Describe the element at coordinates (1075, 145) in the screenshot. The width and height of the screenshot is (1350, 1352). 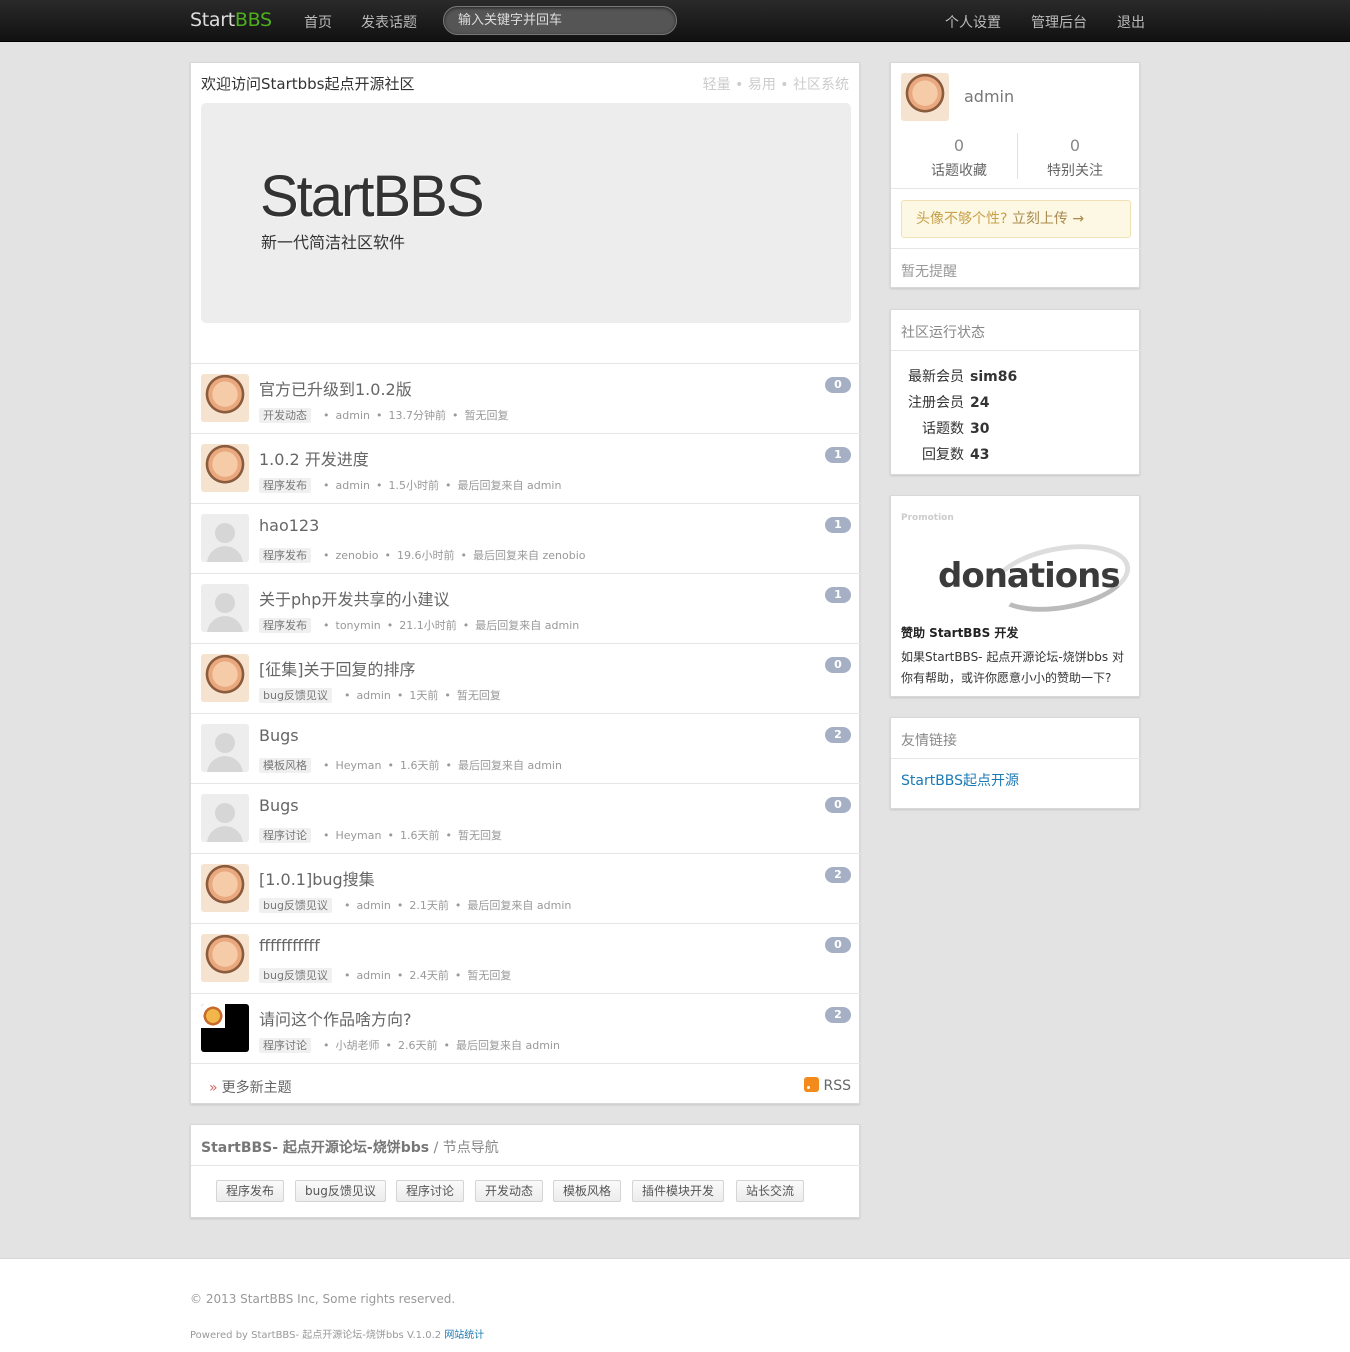
I see `follow-count: 0` at that location.